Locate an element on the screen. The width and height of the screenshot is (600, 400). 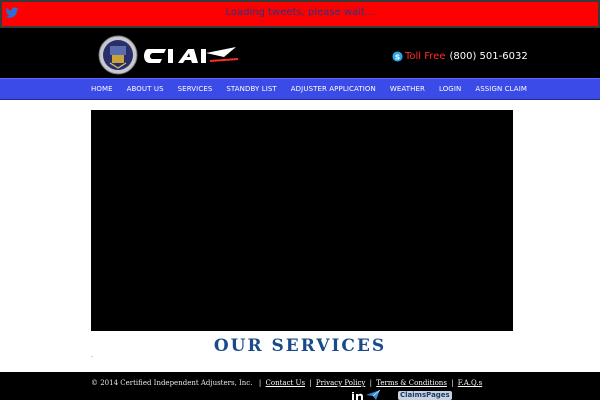
toll-free-phone: S Toll Free (800) 501-6032 is located at coordinates (460, 56).